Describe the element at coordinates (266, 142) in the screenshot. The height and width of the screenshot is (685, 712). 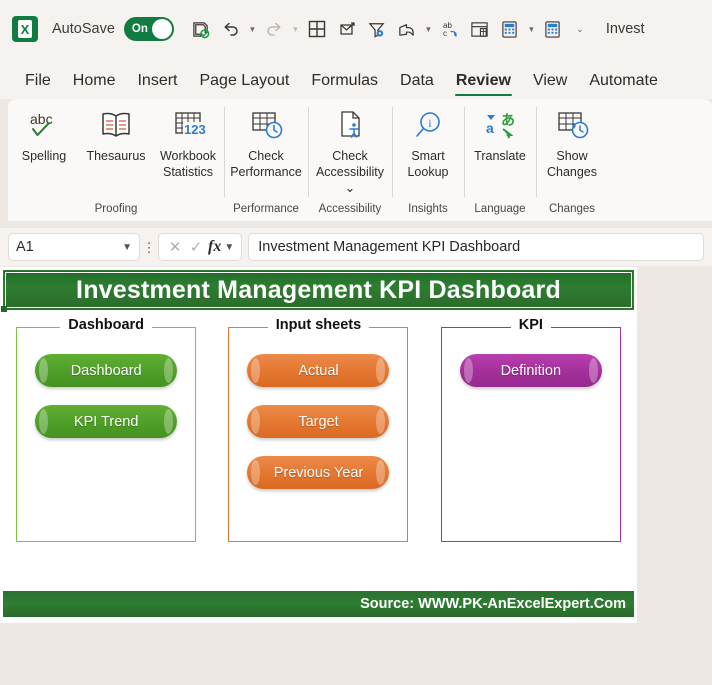
I see `check-performance-button: Check Performance` at that location.